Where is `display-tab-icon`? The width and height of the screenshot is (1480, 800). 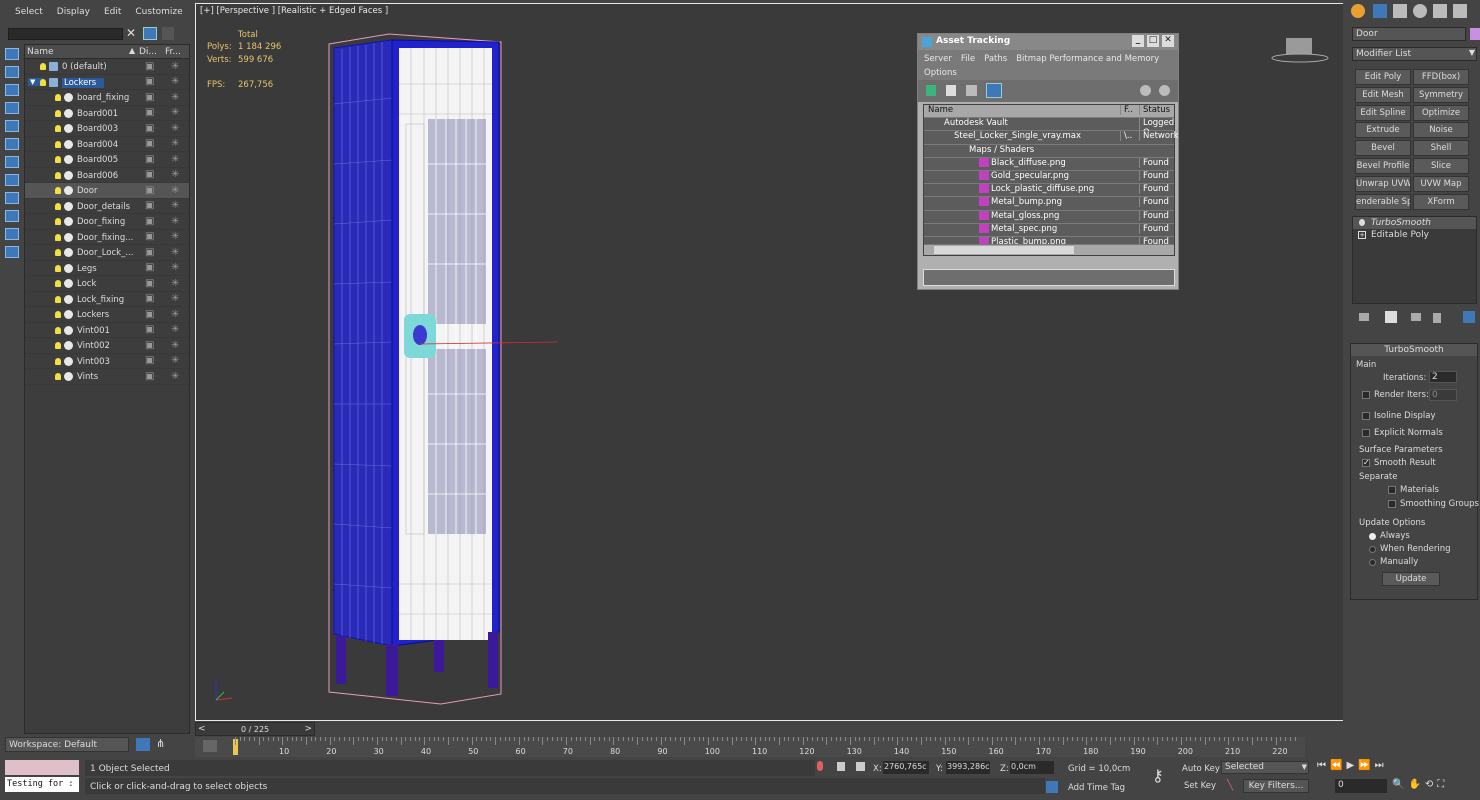 display-tab-icon is located at coordinates (1440, 11).